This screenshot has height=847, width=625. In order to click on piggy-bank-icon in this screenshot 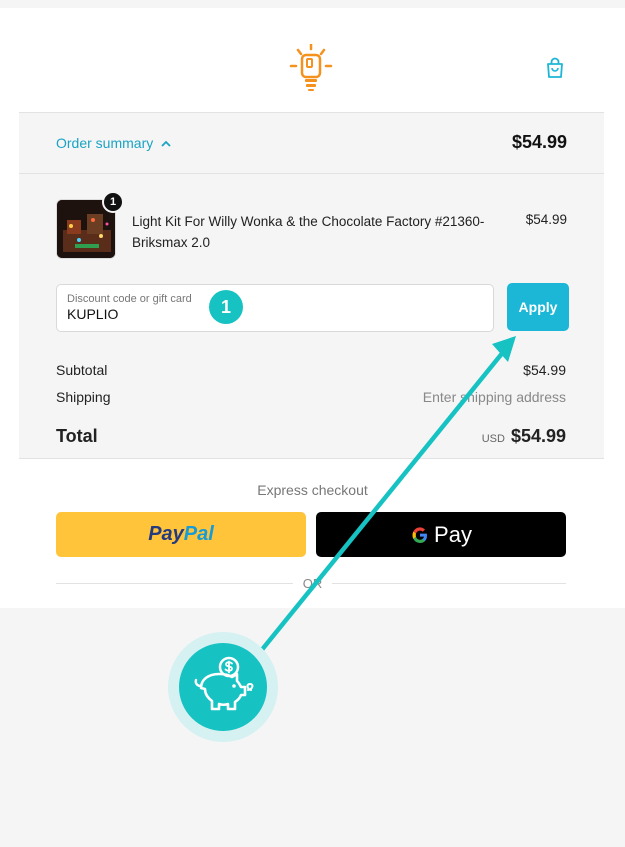, I will do `click(224, 683)`.